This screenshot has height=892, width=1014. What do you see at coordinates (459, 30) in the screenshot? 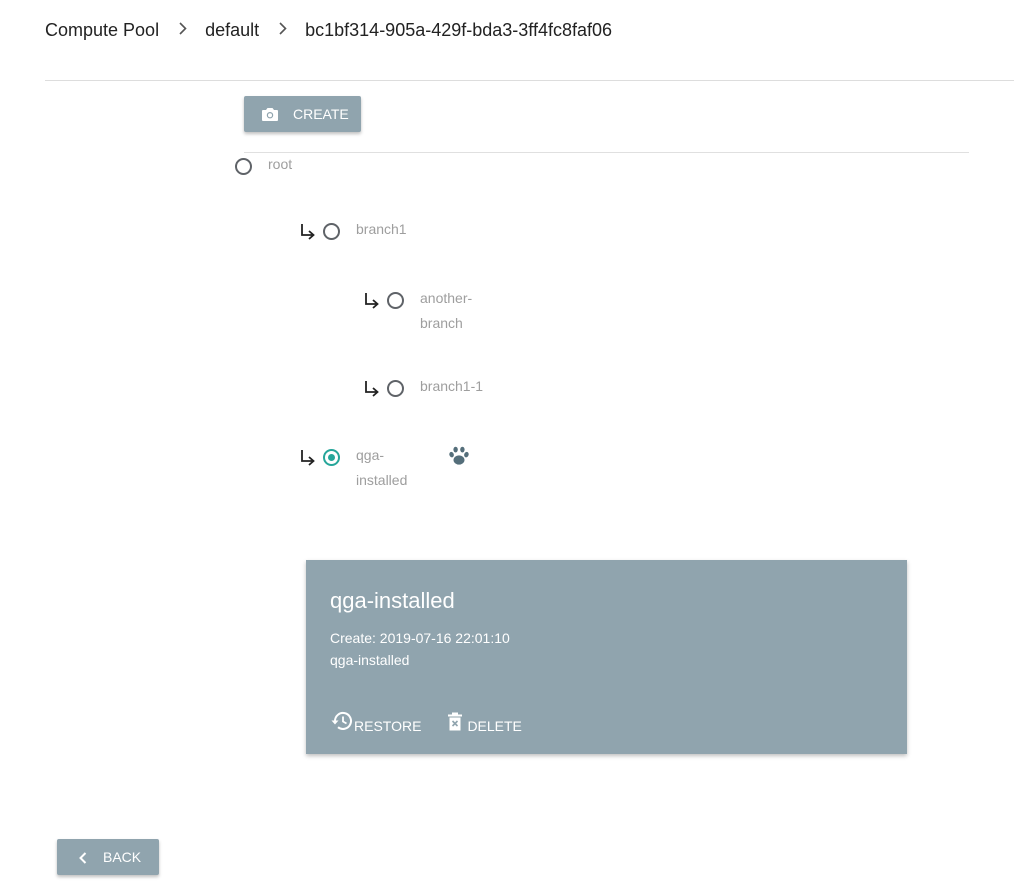
I see `breadcrumb-vm-id: bc1bf314-905a-429f-bda3-3ff4fc8faf06` at bounding box center [459, 30].